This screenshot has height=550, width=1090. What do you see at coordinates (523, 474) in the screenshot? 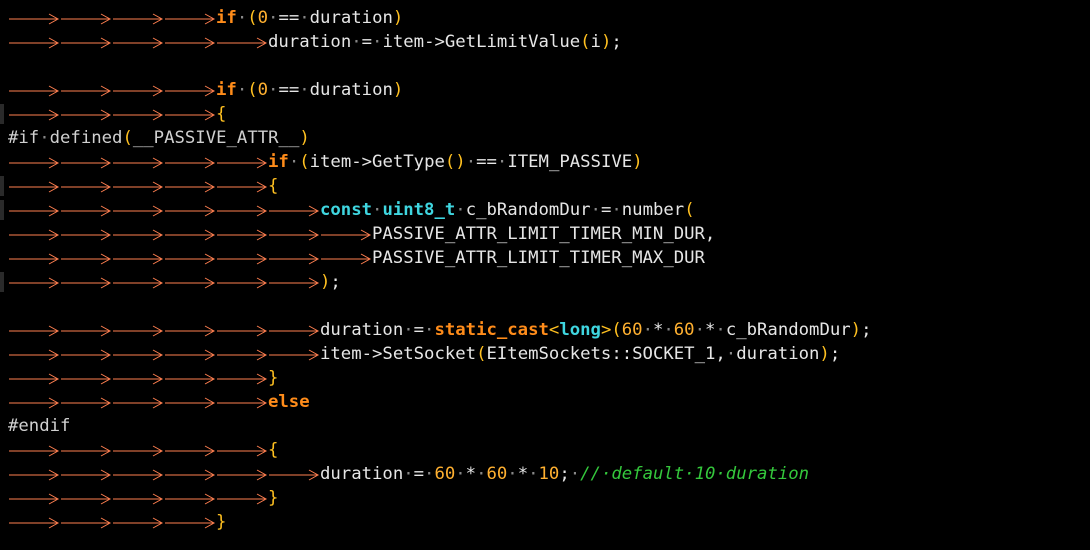
I see `code-token: *` at bounding box center [523, 474].